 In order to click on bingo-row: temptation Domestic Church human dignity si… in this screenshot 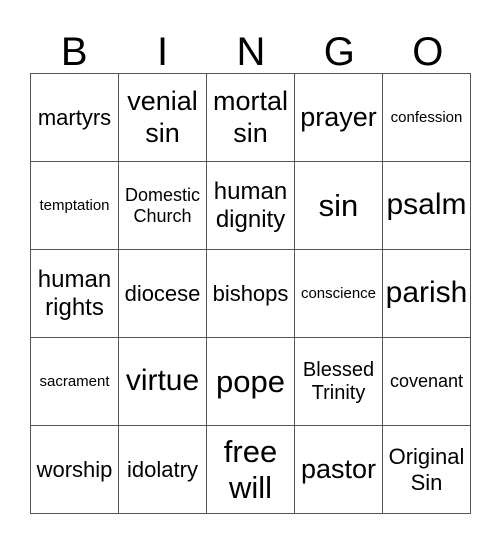, I will do `click(250, 205)`.